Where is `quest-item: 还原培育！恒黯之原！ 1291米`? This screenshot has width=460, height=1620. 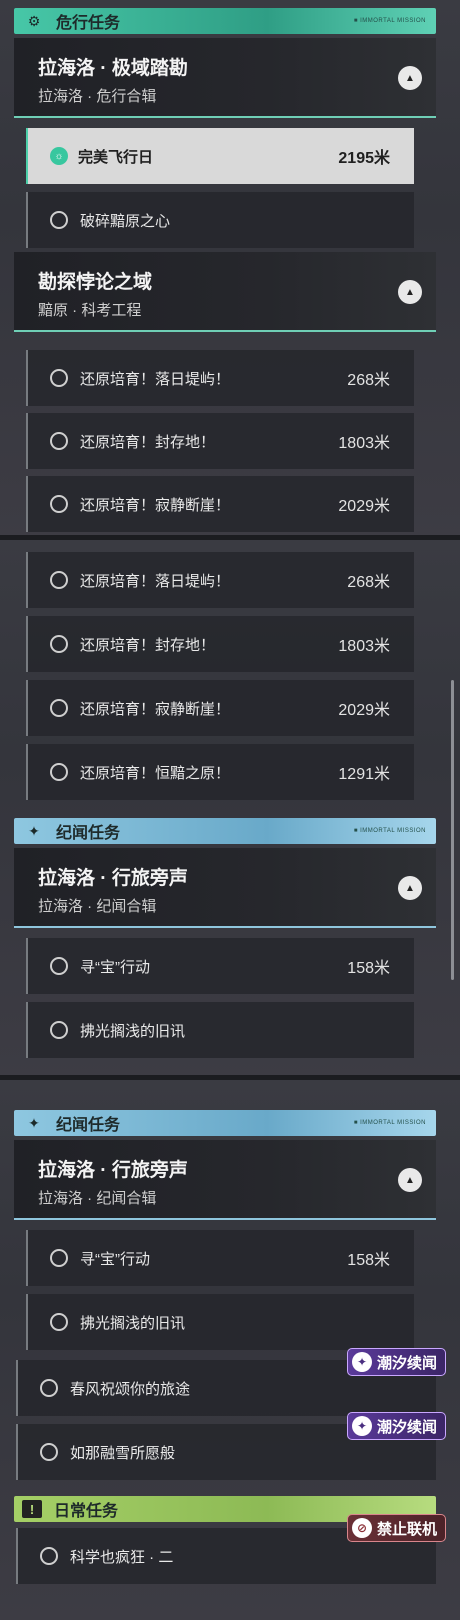
quest-item: 还原培育！恒黯之原！ 1291米 is located at coordinates (220, 772).